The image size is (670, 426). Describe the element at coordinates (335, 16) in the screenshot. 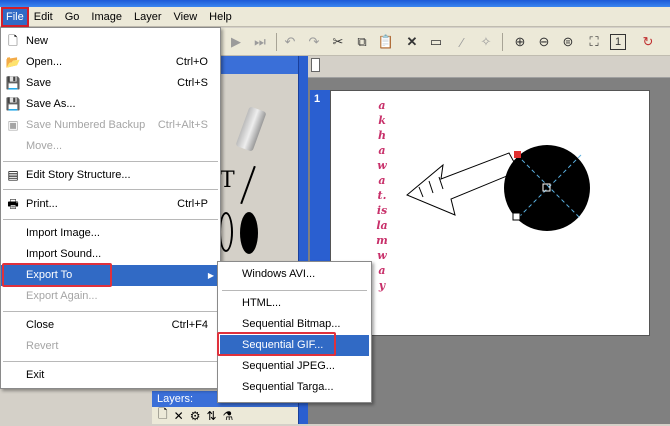

I see `menu-bar: File Edit Go Image Layer View Help` at that location.